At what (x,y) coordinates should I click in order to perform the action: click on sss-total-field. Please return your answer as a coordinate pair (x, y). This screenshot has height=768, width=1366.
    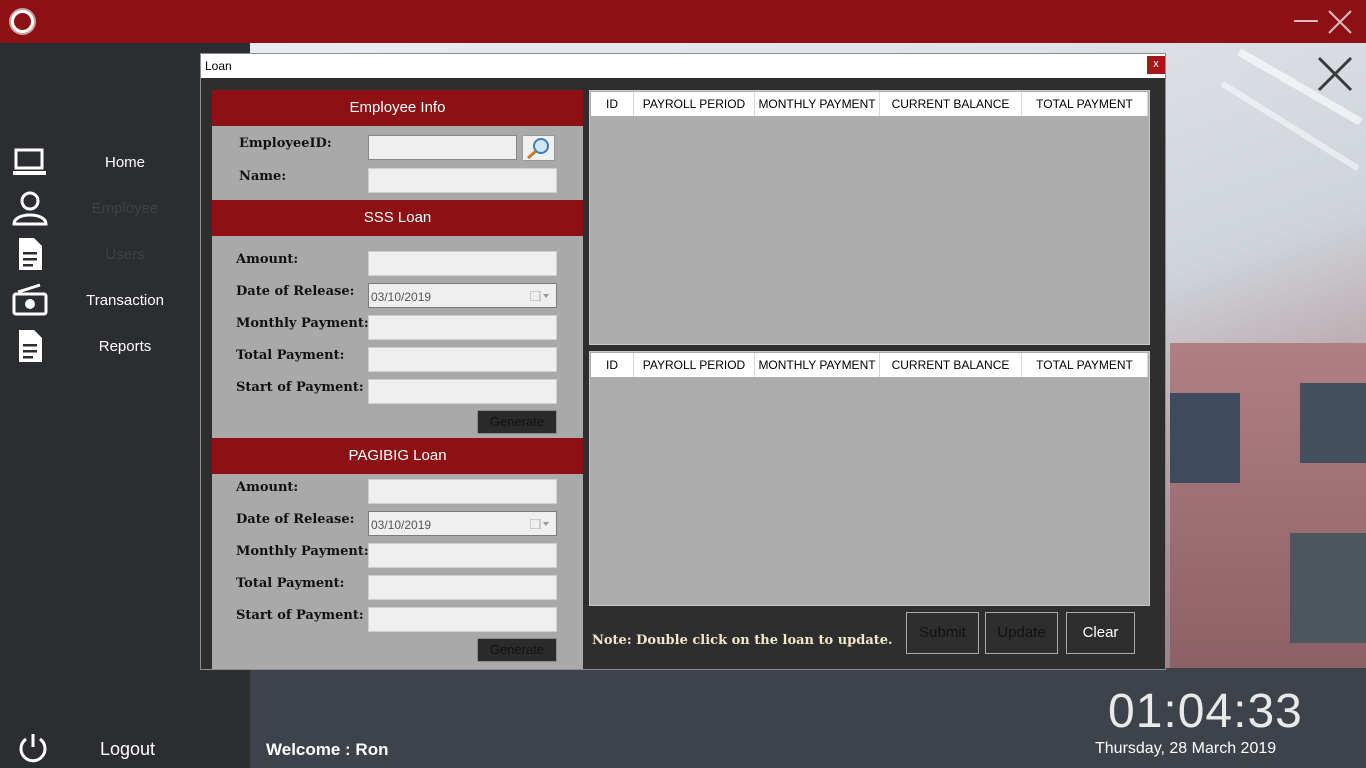
    Looking at the image, I should click on (462, 359).